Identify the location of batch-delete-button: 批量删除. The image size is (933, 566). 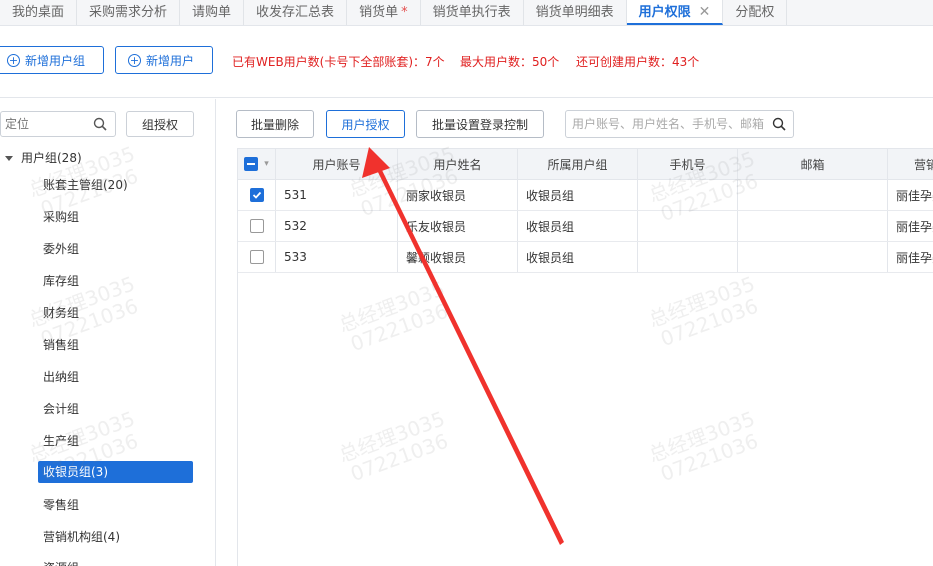
(275, 124).